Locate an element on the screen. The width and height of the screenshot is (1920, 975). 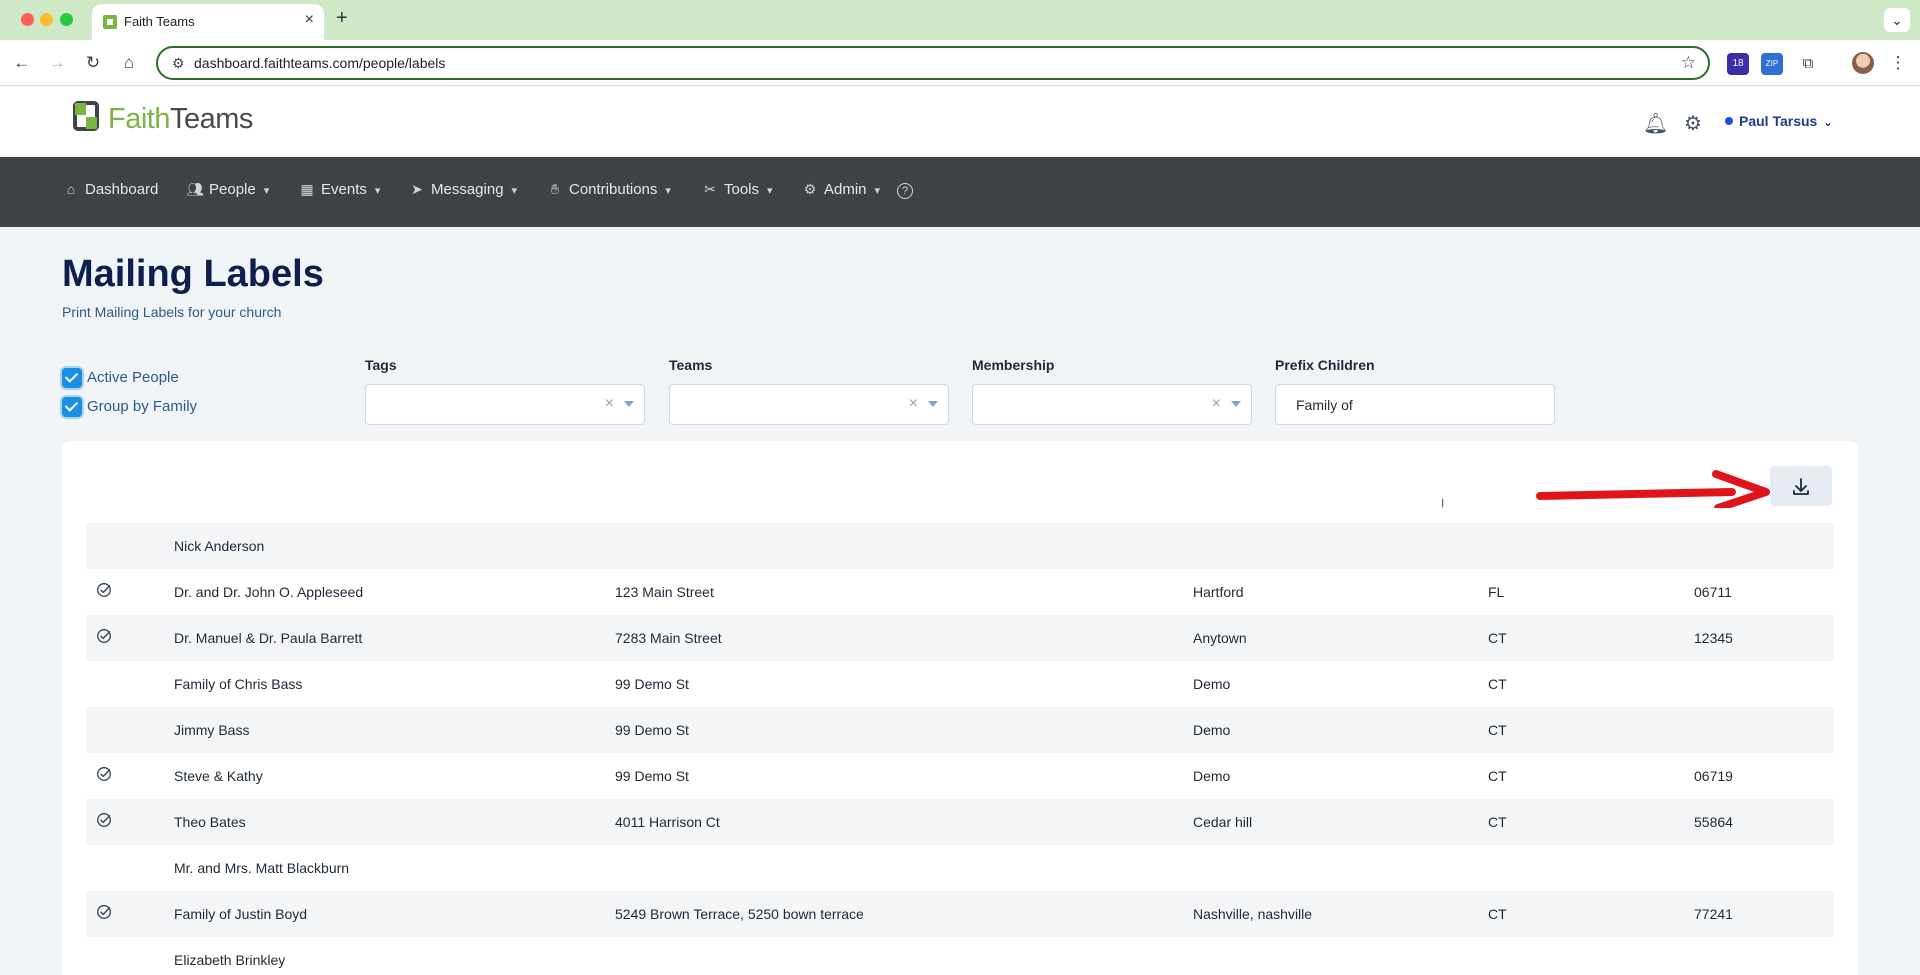
address-cell: 99 Demo St is located at coordinates (652, 684).